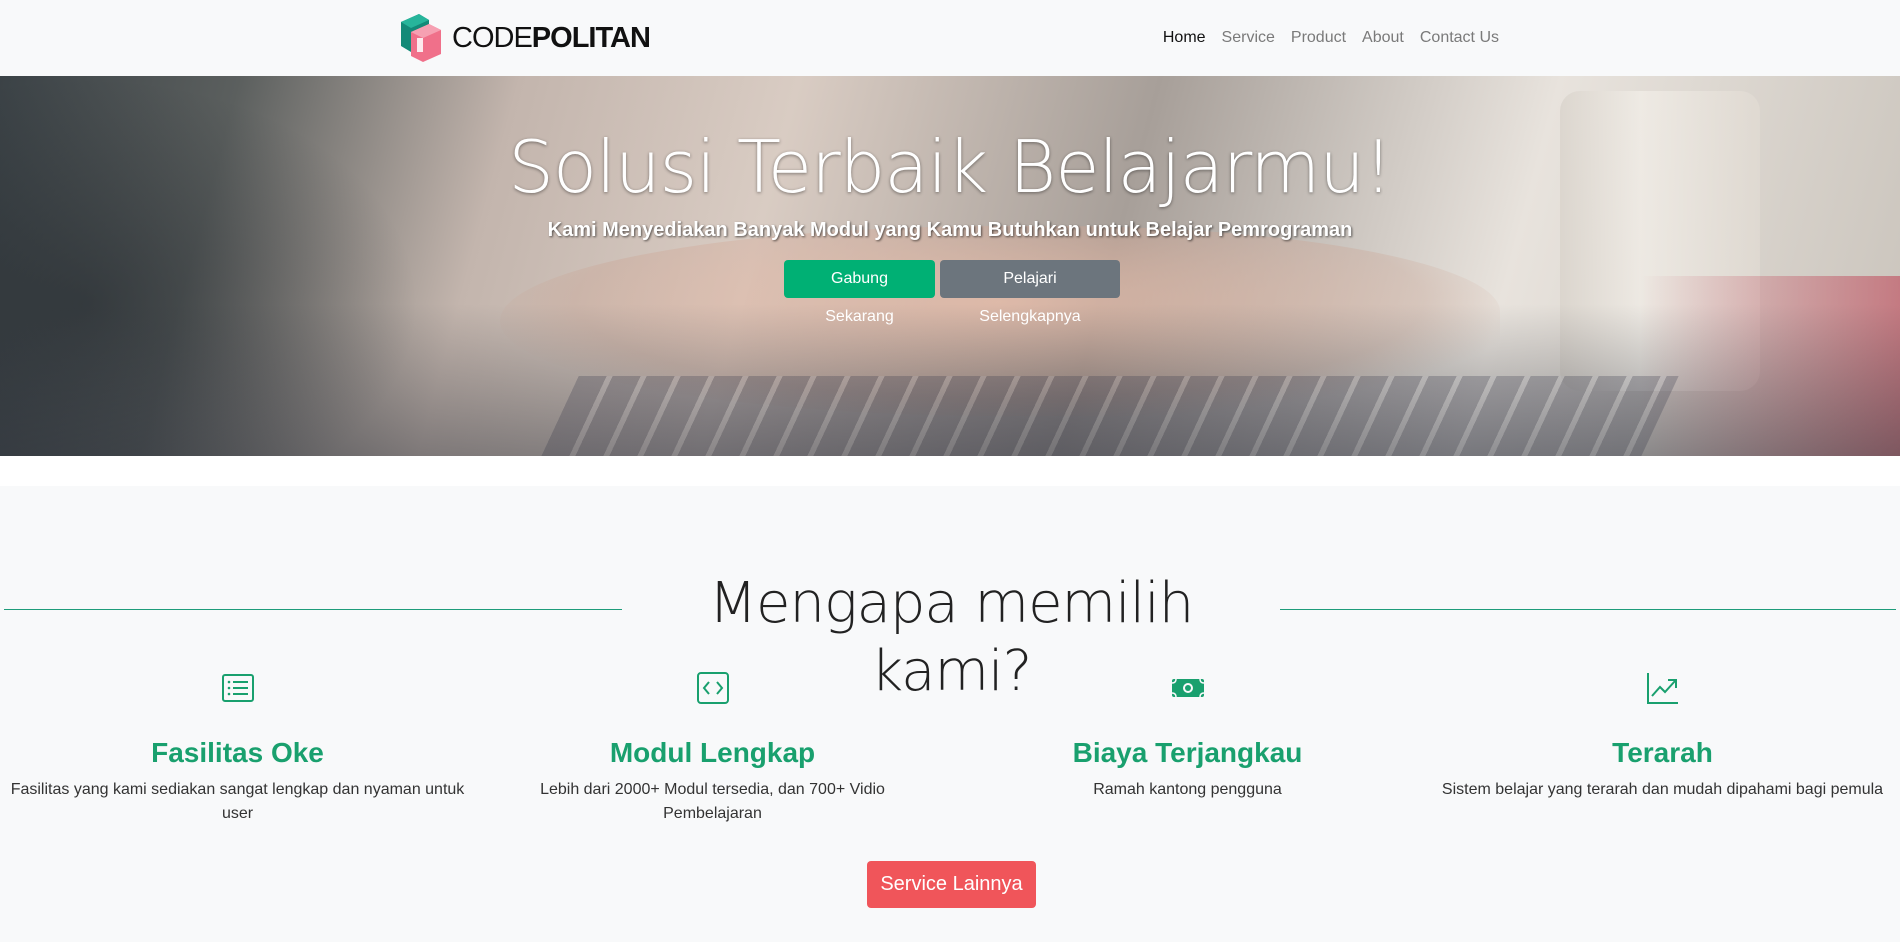  I want to click on main-nav: Home Service Product About Contact Us, so click(1331, 38).